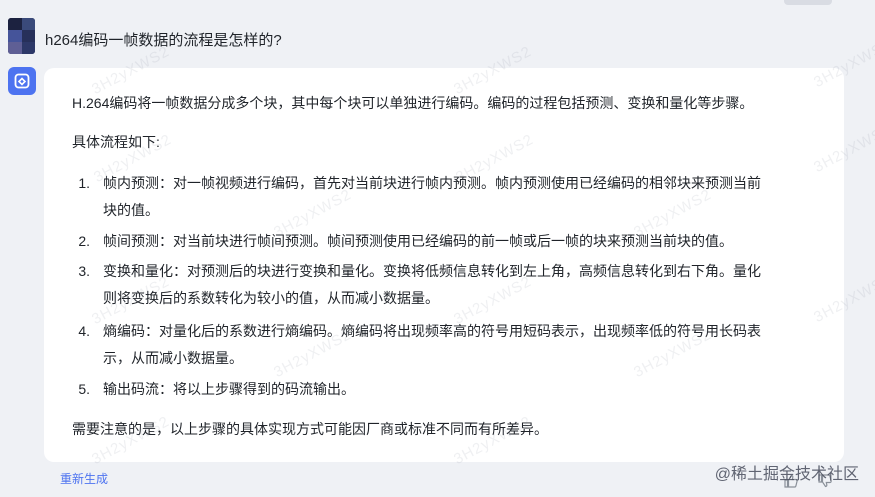  I want to click on step-number: 4., so click(84, 331).